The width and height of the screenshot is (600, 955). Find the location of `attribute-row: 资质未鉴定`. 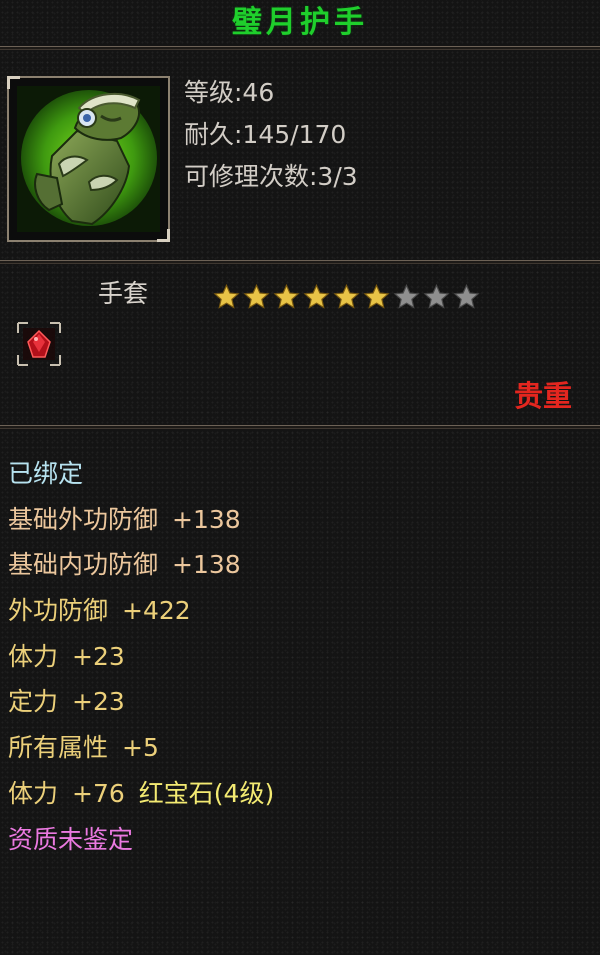

attribute-row: 资质未鉴定 is located at coordinates (141, 845).